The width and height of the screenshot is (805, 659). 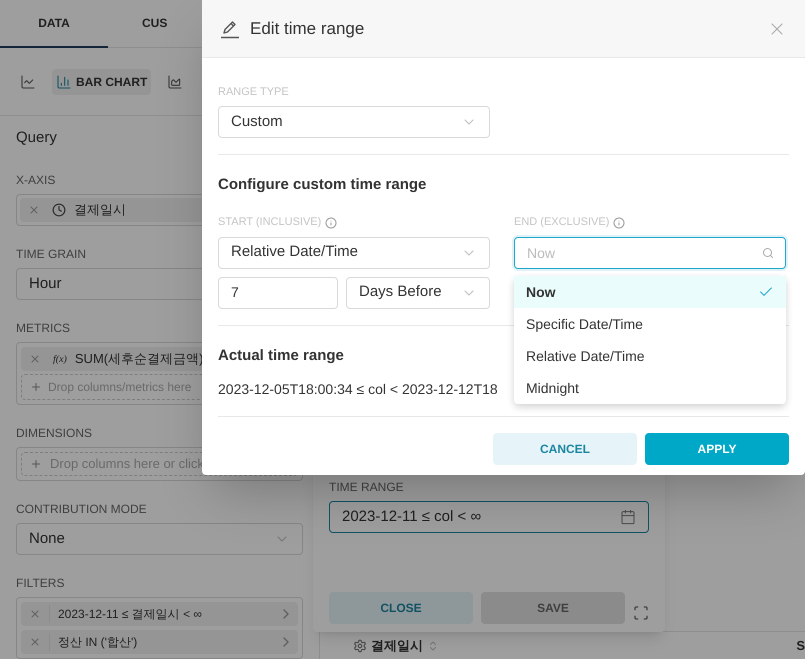 What do you see at coordinates (175, 82) in the screenshot?
I see `area-chart-icon` at bounding box center [175, 82].